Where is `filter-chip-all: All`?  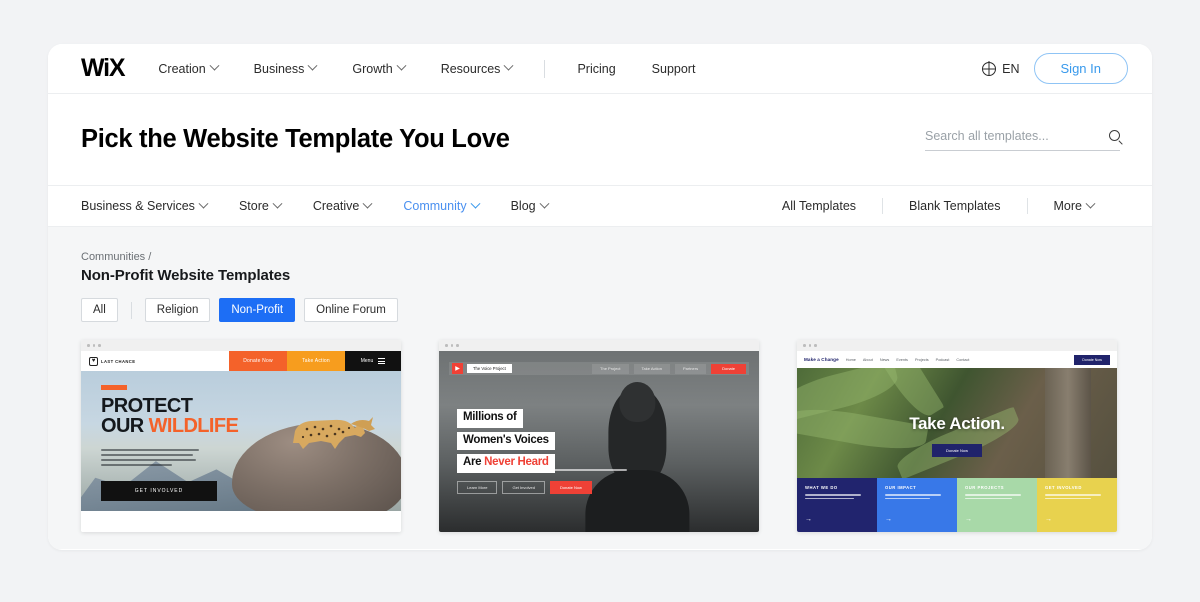 filter-chip-all: All is located at coordinates (99, 310).